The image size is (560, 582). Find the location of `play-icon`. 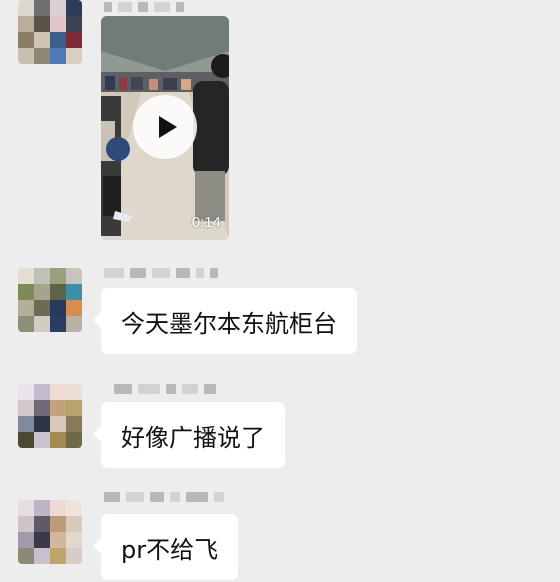

play-icon is located at coordinates (167, 127).